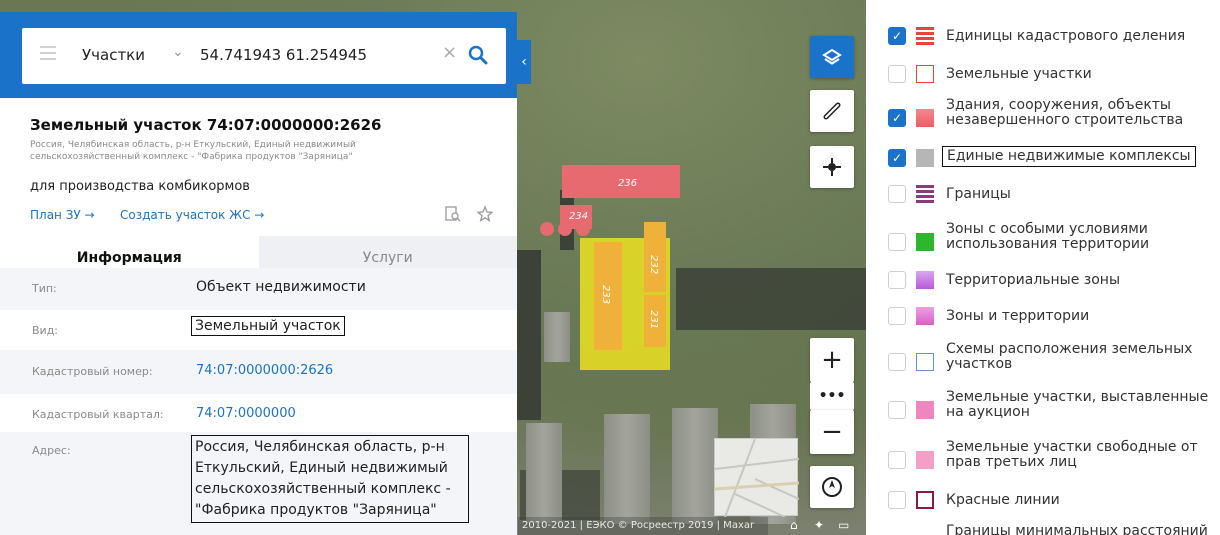  Describe the element at coordinates (605, 295) in the screenshot. I see `map-label-233: 233` at that location.